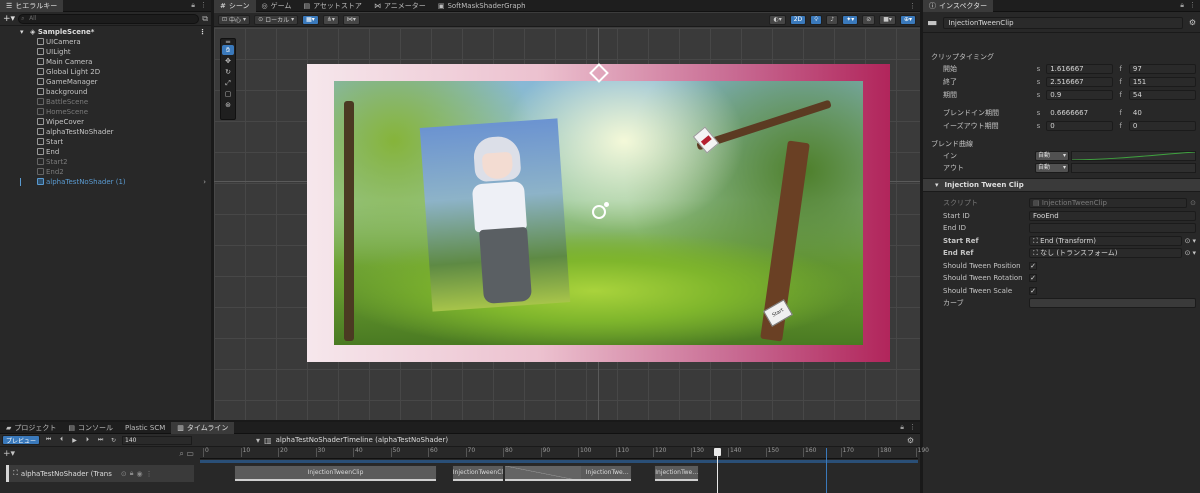  What do you see at coordinates (139, 474) in the screenshot?
I see `visibility-icon: ◉` at bounding box center [139, 474].